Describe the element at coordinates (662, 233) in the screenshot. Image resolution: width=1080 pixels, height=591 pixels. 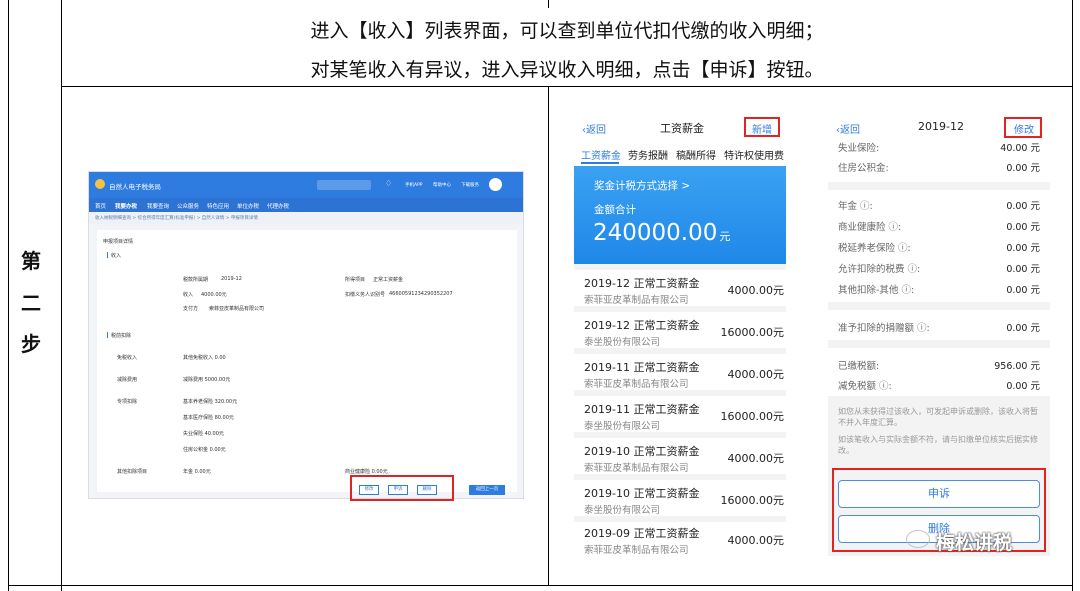
I see `total-value: 240000.00 元` at that location.